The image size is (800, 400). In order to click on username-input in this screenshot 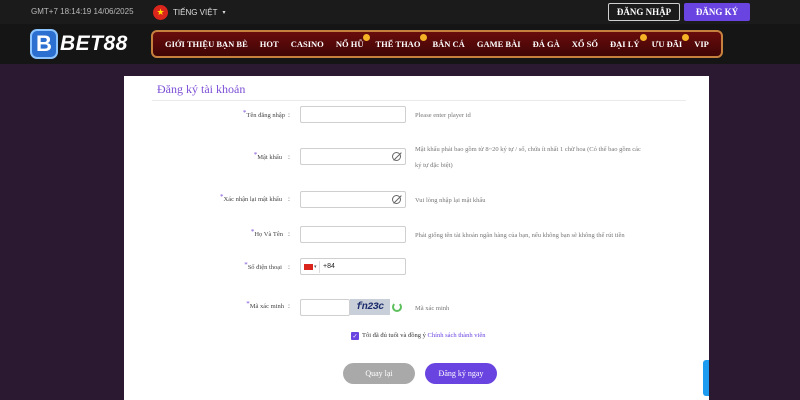, I will do `click(353, 114)`.